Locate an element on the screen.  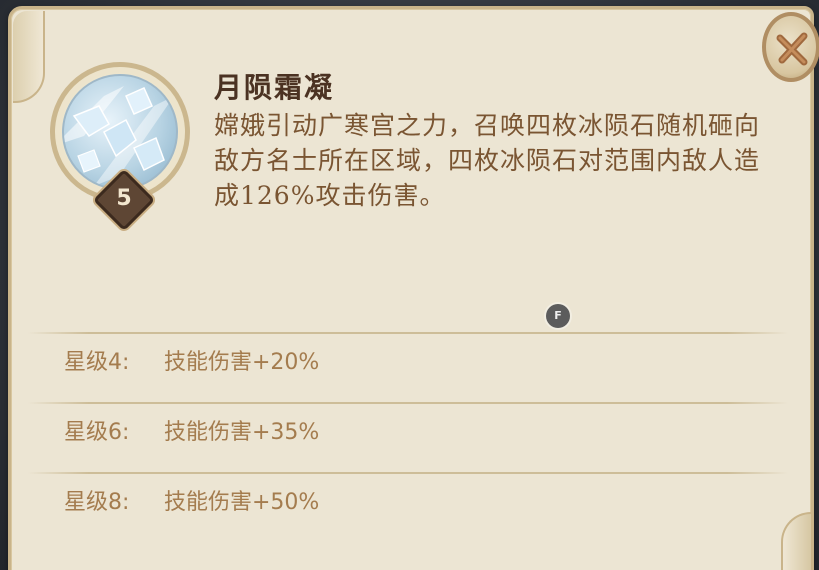
scroll-curl-top-left is located at coordinates (29, 57).